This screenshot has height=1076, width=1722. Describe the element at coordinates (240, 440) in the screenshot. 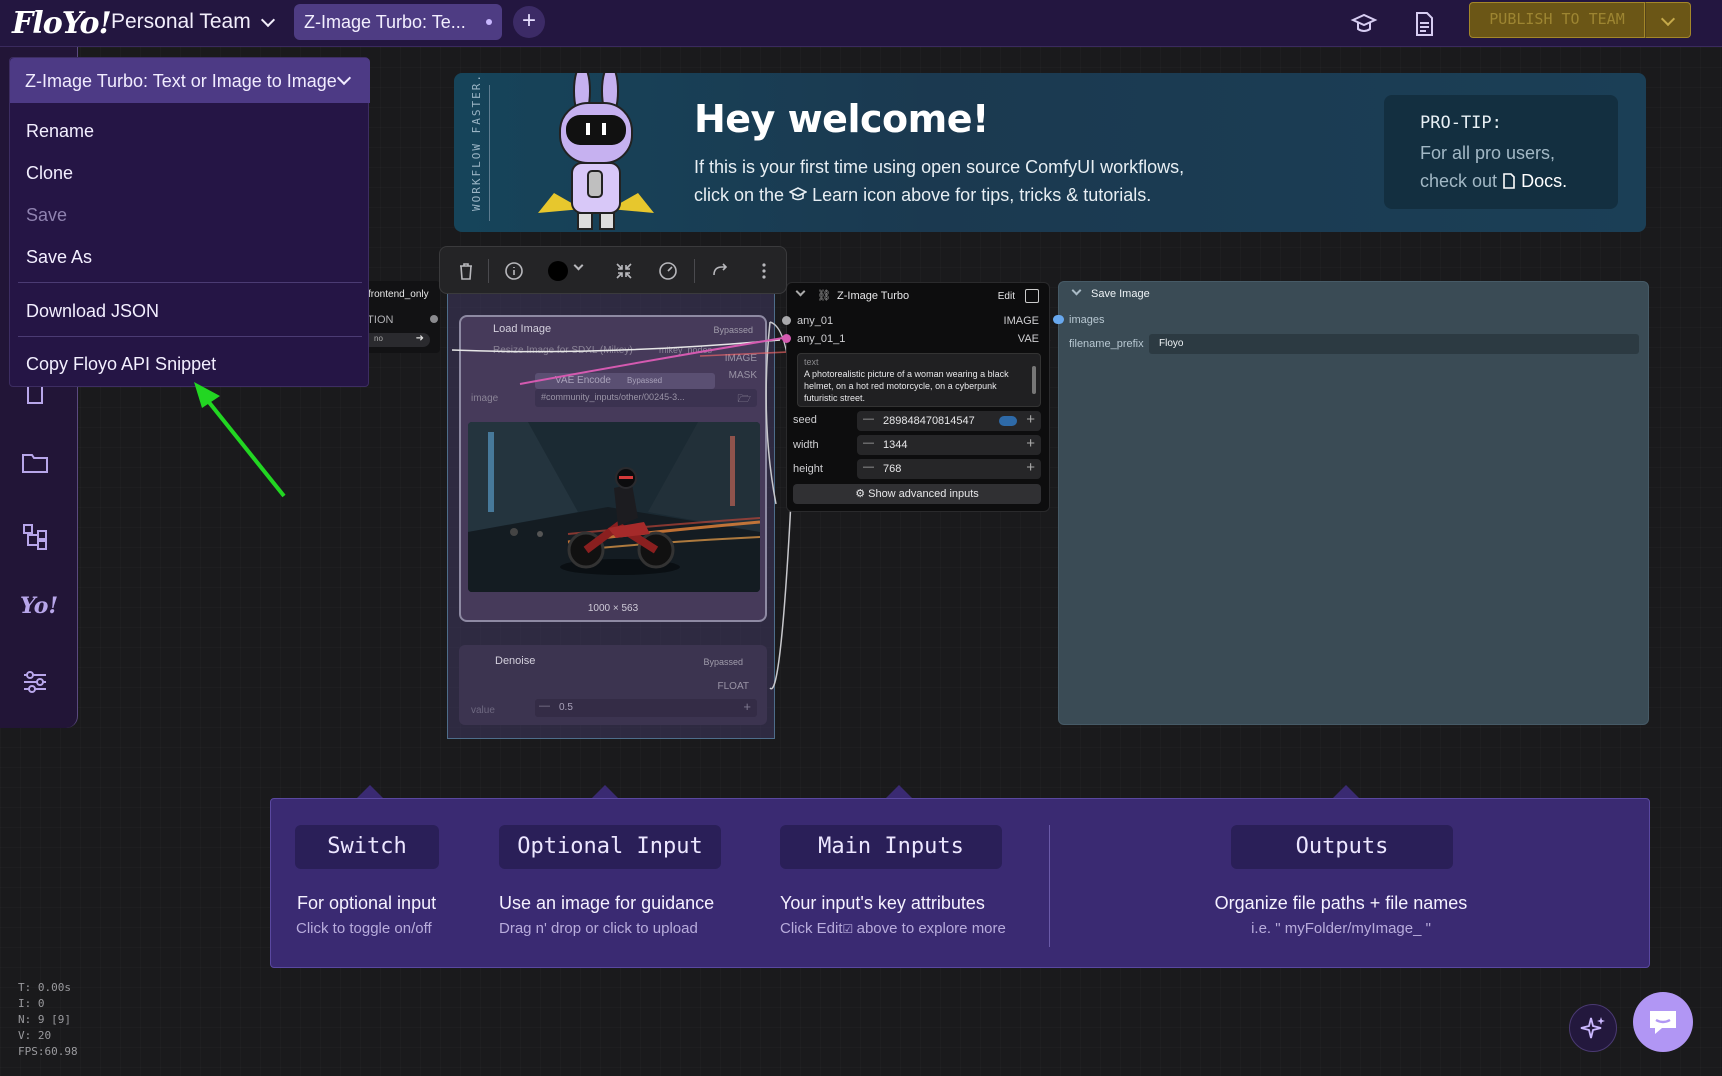

I see `green-arrow-annotation` at that location.